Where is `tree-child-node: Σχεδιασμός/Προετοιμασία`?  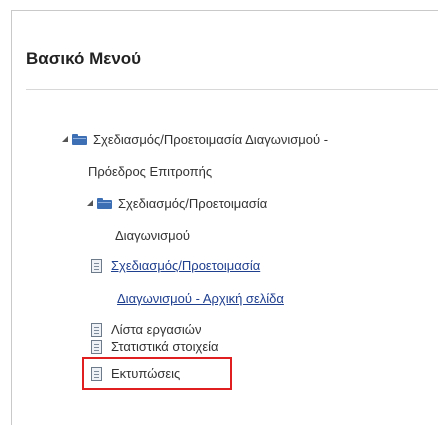 tree-child-node: Σχεδιασμός/Προετοιμασία is located at coordinates (177, 203).